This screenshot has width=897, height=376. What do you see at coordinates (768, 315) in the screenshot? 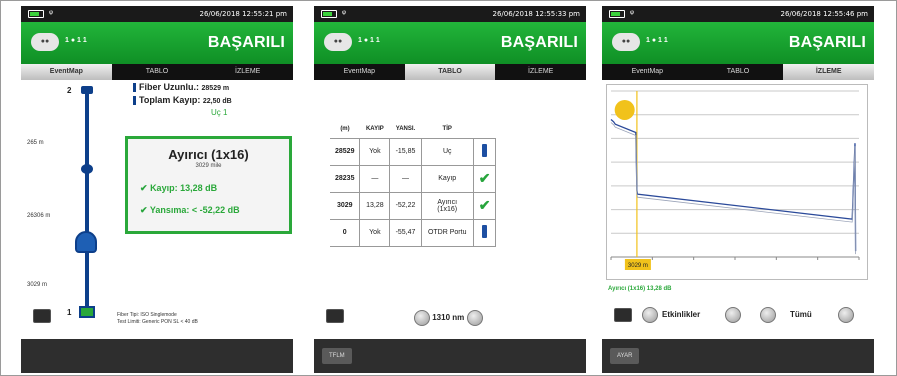
I see `zoom-out-button` at bounding box center [768, 315].